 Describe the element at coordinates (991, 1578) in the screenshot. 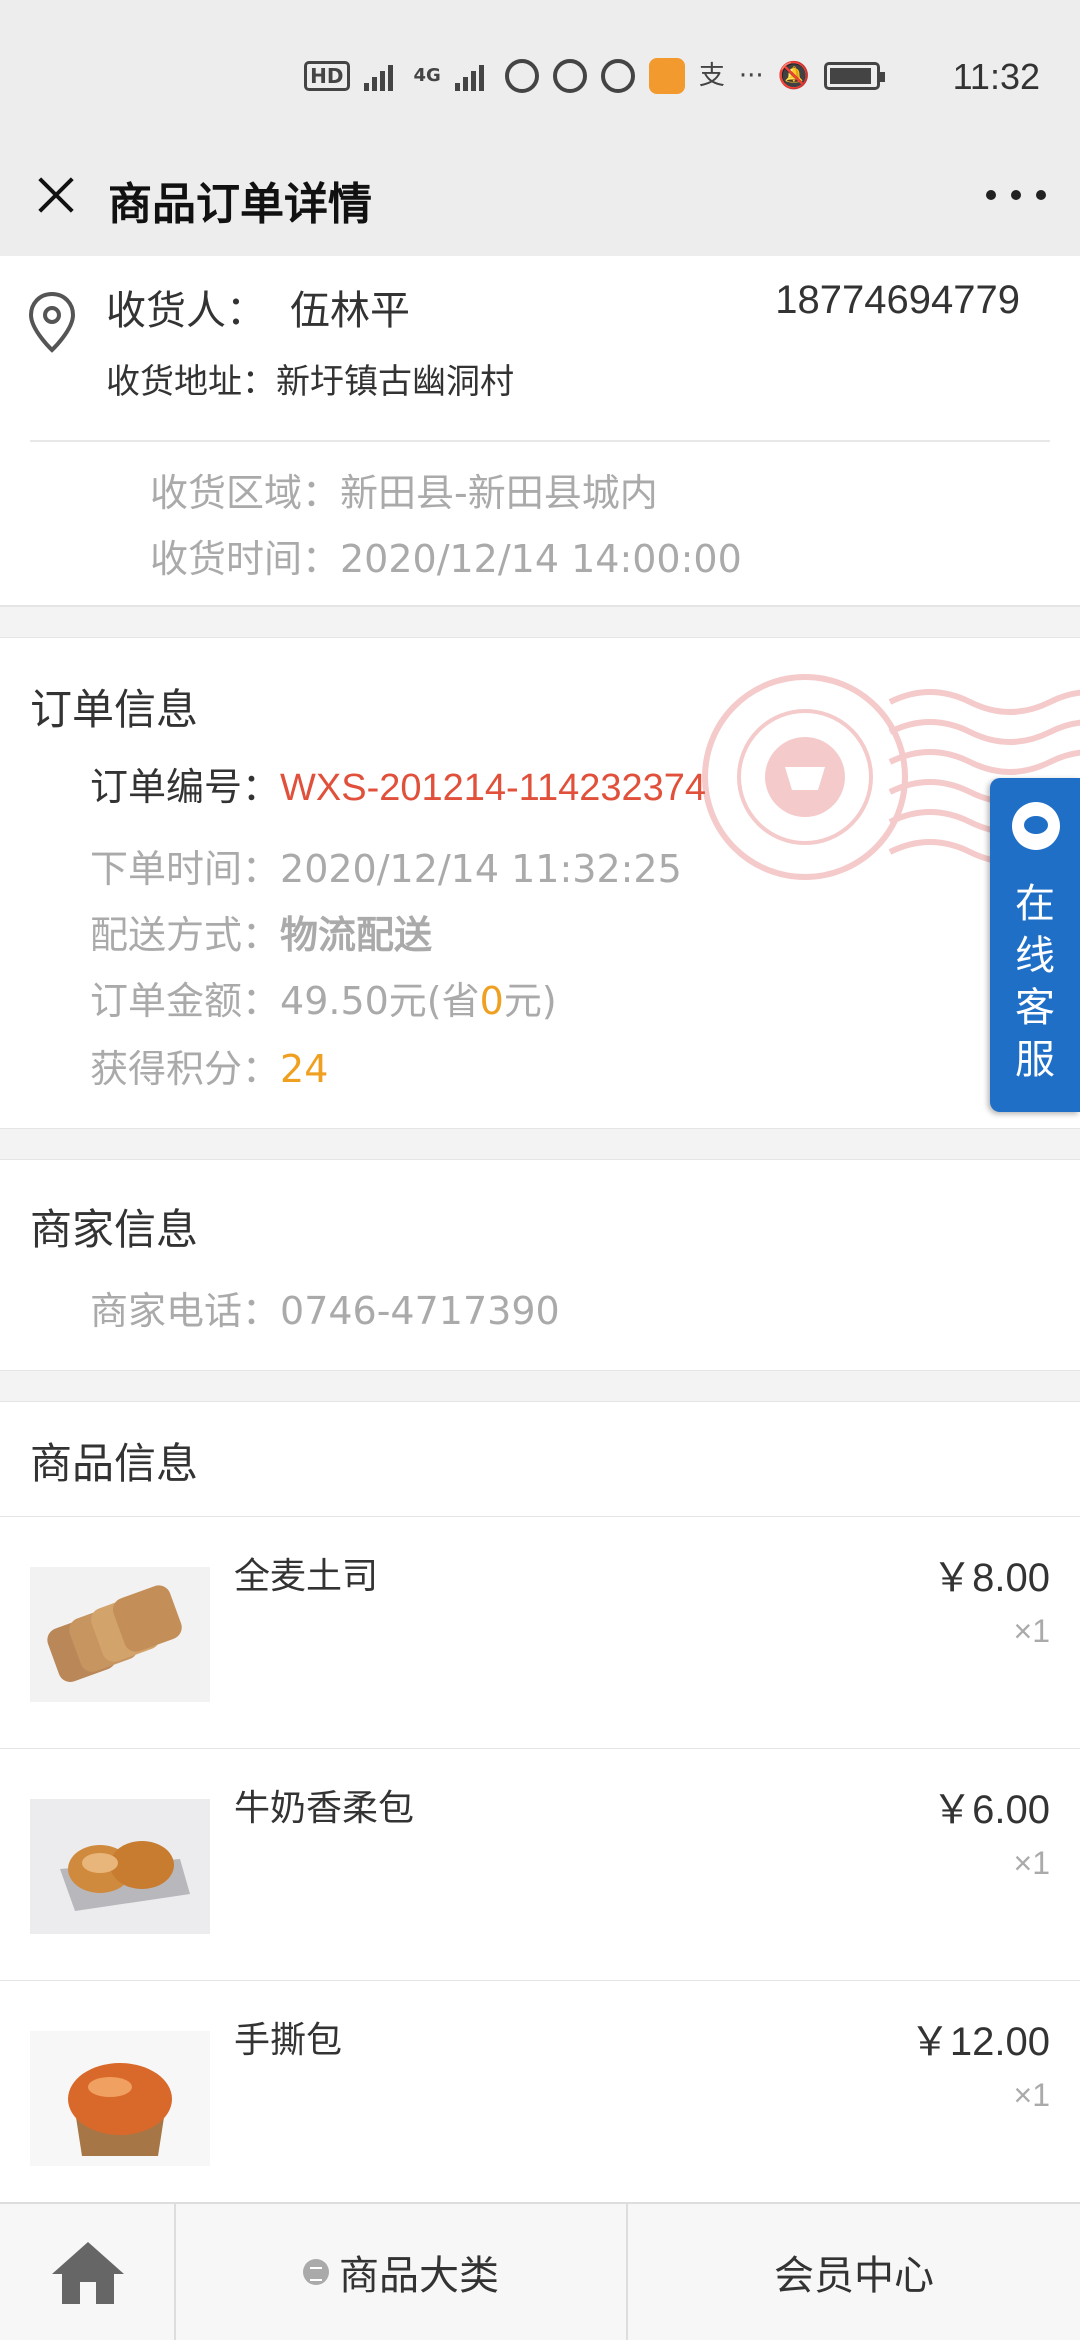

I see `goods-price: ￥8.00` at that location.